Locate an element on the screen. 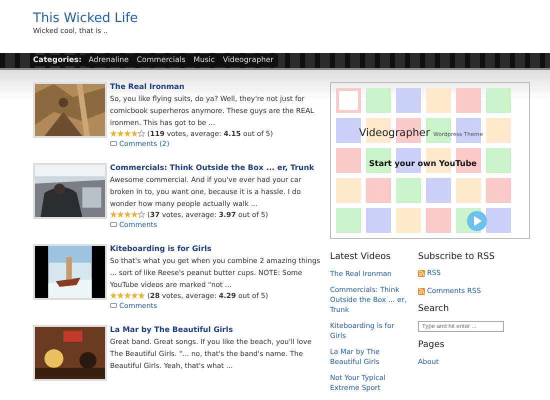 This screenshot has width=550, height=400. banner-title: Videographer is located at coordinates (394, 133).